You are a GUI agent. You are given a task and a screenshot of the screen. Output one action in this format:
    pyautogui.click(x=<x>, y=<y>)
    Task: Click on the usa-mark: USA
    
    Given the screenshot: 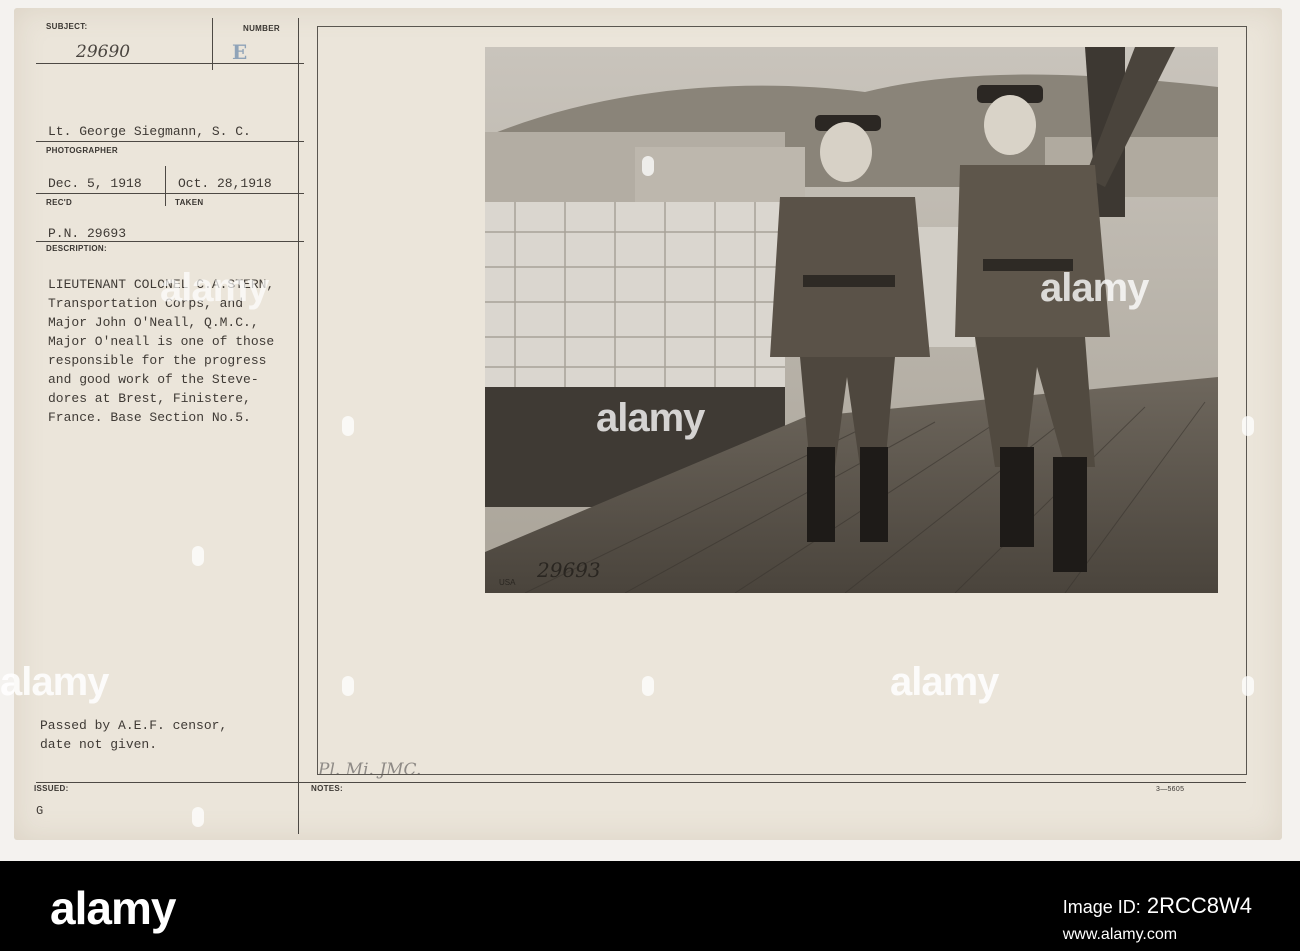 What is the action you would take?
    pyautogui.click(x=507, y=582)
    